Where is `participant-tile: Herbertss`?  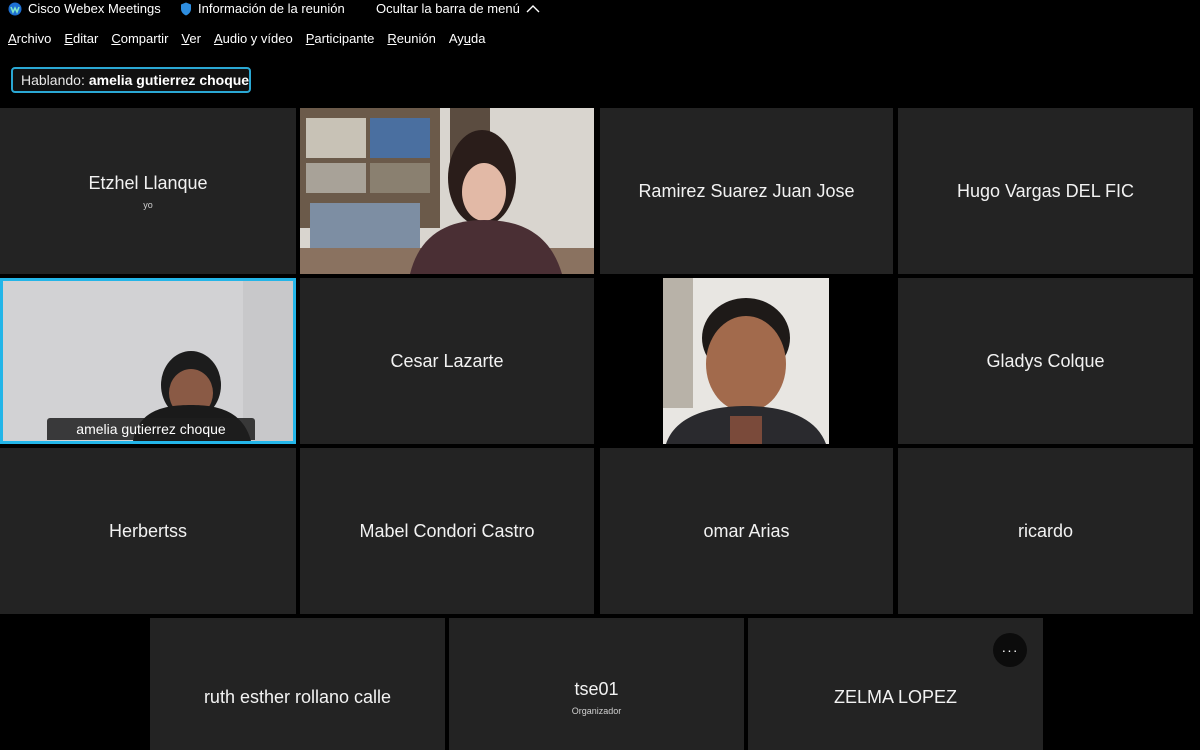
participant-tile: Herbertss is located at coordinates (148, 531).